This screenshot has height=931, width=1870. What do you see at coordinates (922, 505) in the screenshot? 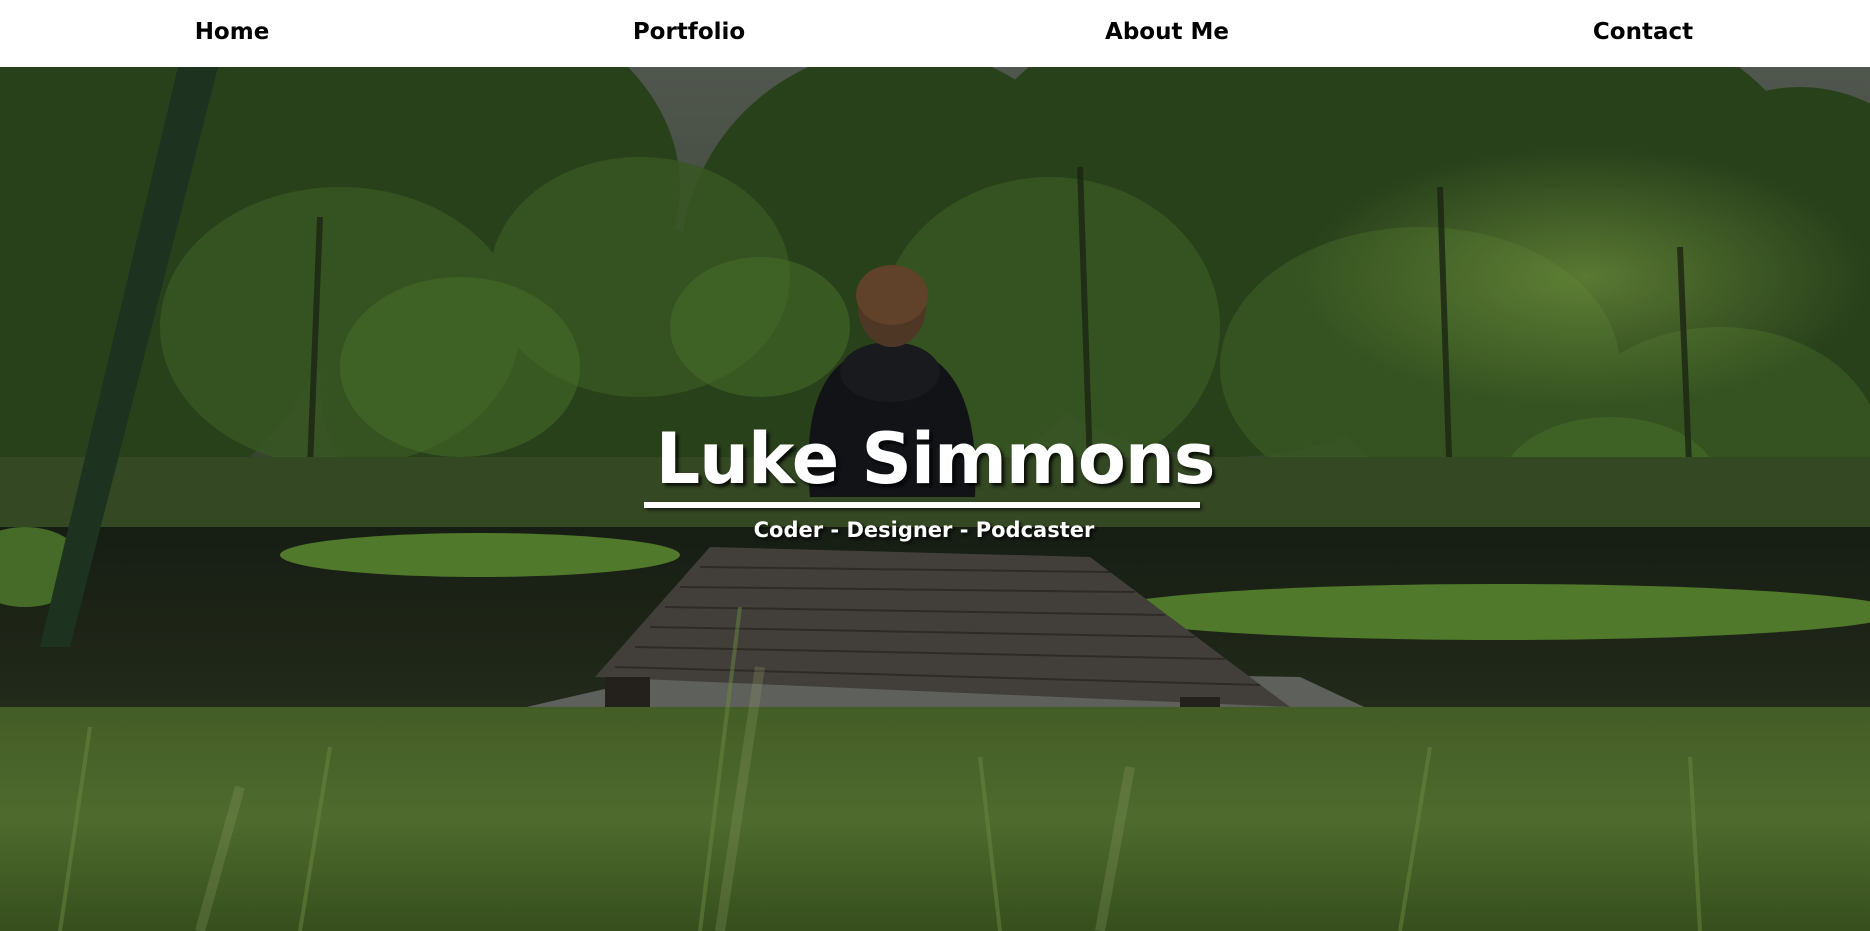
I see `hero-title-underline` at bounding box center [922, 505].